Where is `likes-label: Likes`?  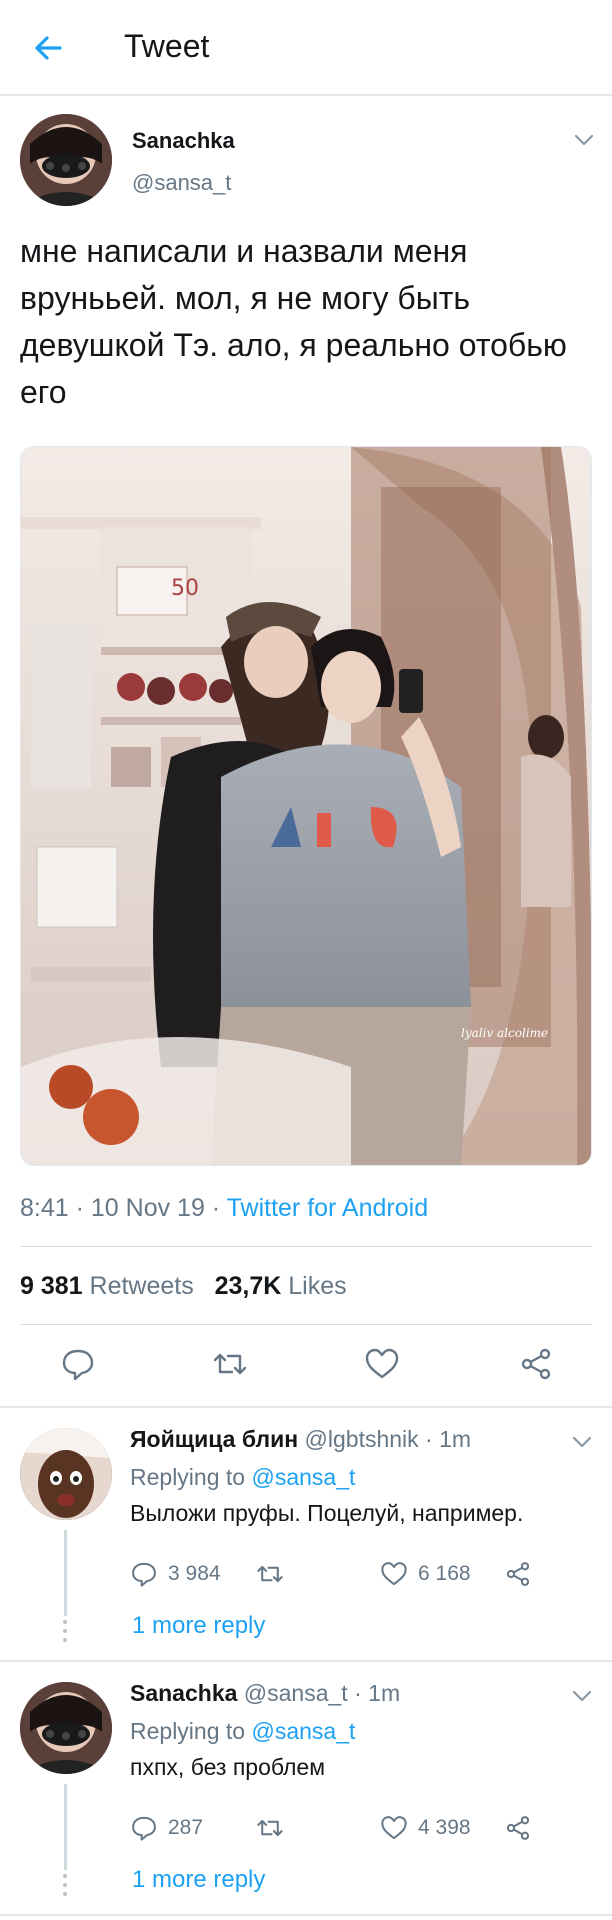
likes-label: Likes is located at coordinates (317, 1286).